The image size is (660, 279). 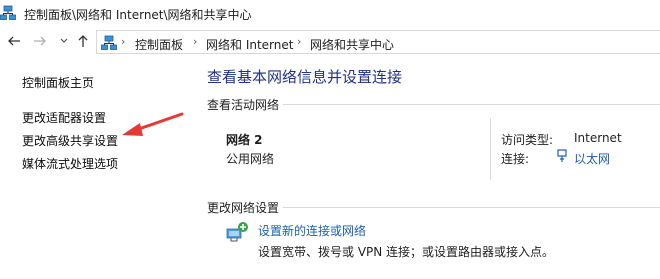 I want to click on window-title: 控制面板\网络和 Internet\网络和共享中心, so click(x=138, y=15).